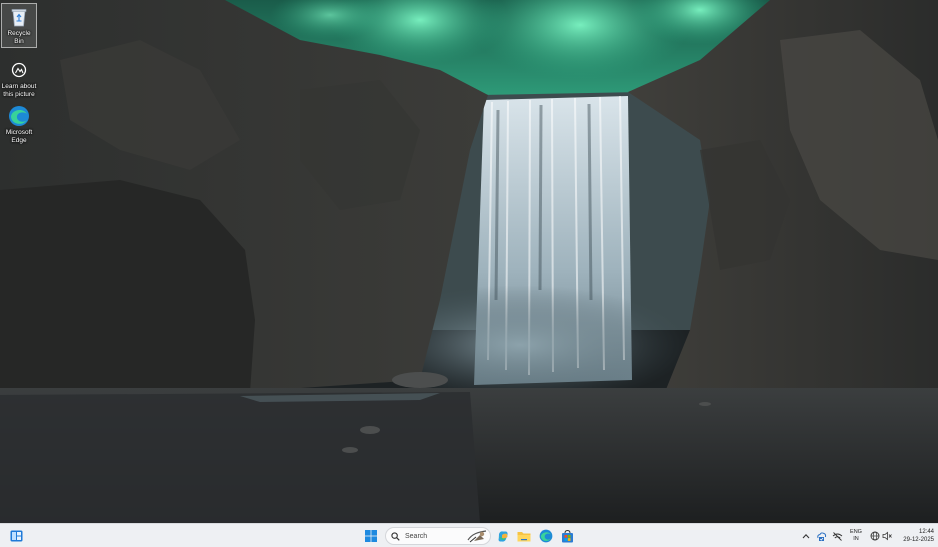 This screenshot has height=547, width=938. I want to click on folder-icon, so click(524, 537).